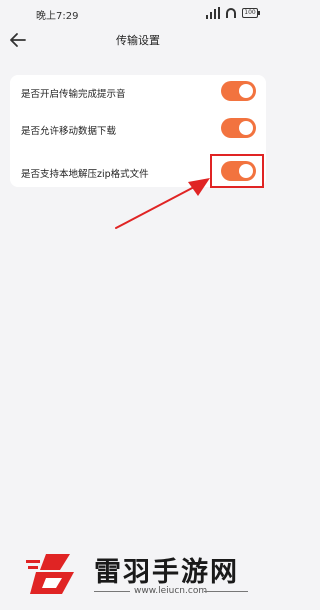 The width and height of the screenshot is (320, 610). I want to click on watermark-url: www.leiucn.com, so click(171, 591).